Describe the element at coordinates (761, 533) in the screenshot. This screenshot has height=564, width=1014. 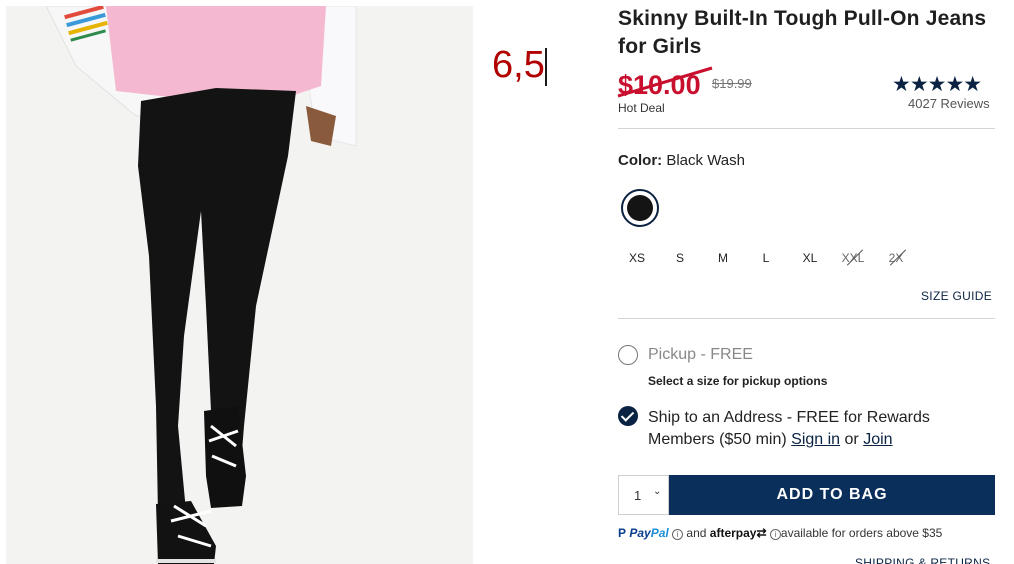
I see `afterpay-arrows-icon: ⇄` at that location.